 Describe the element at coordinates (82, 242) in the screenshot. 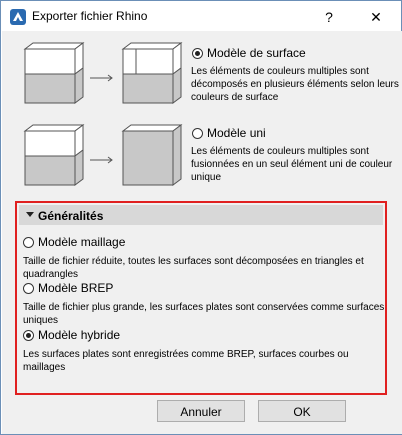

I see `mesh-model-label: Modèle maillage` at that location.